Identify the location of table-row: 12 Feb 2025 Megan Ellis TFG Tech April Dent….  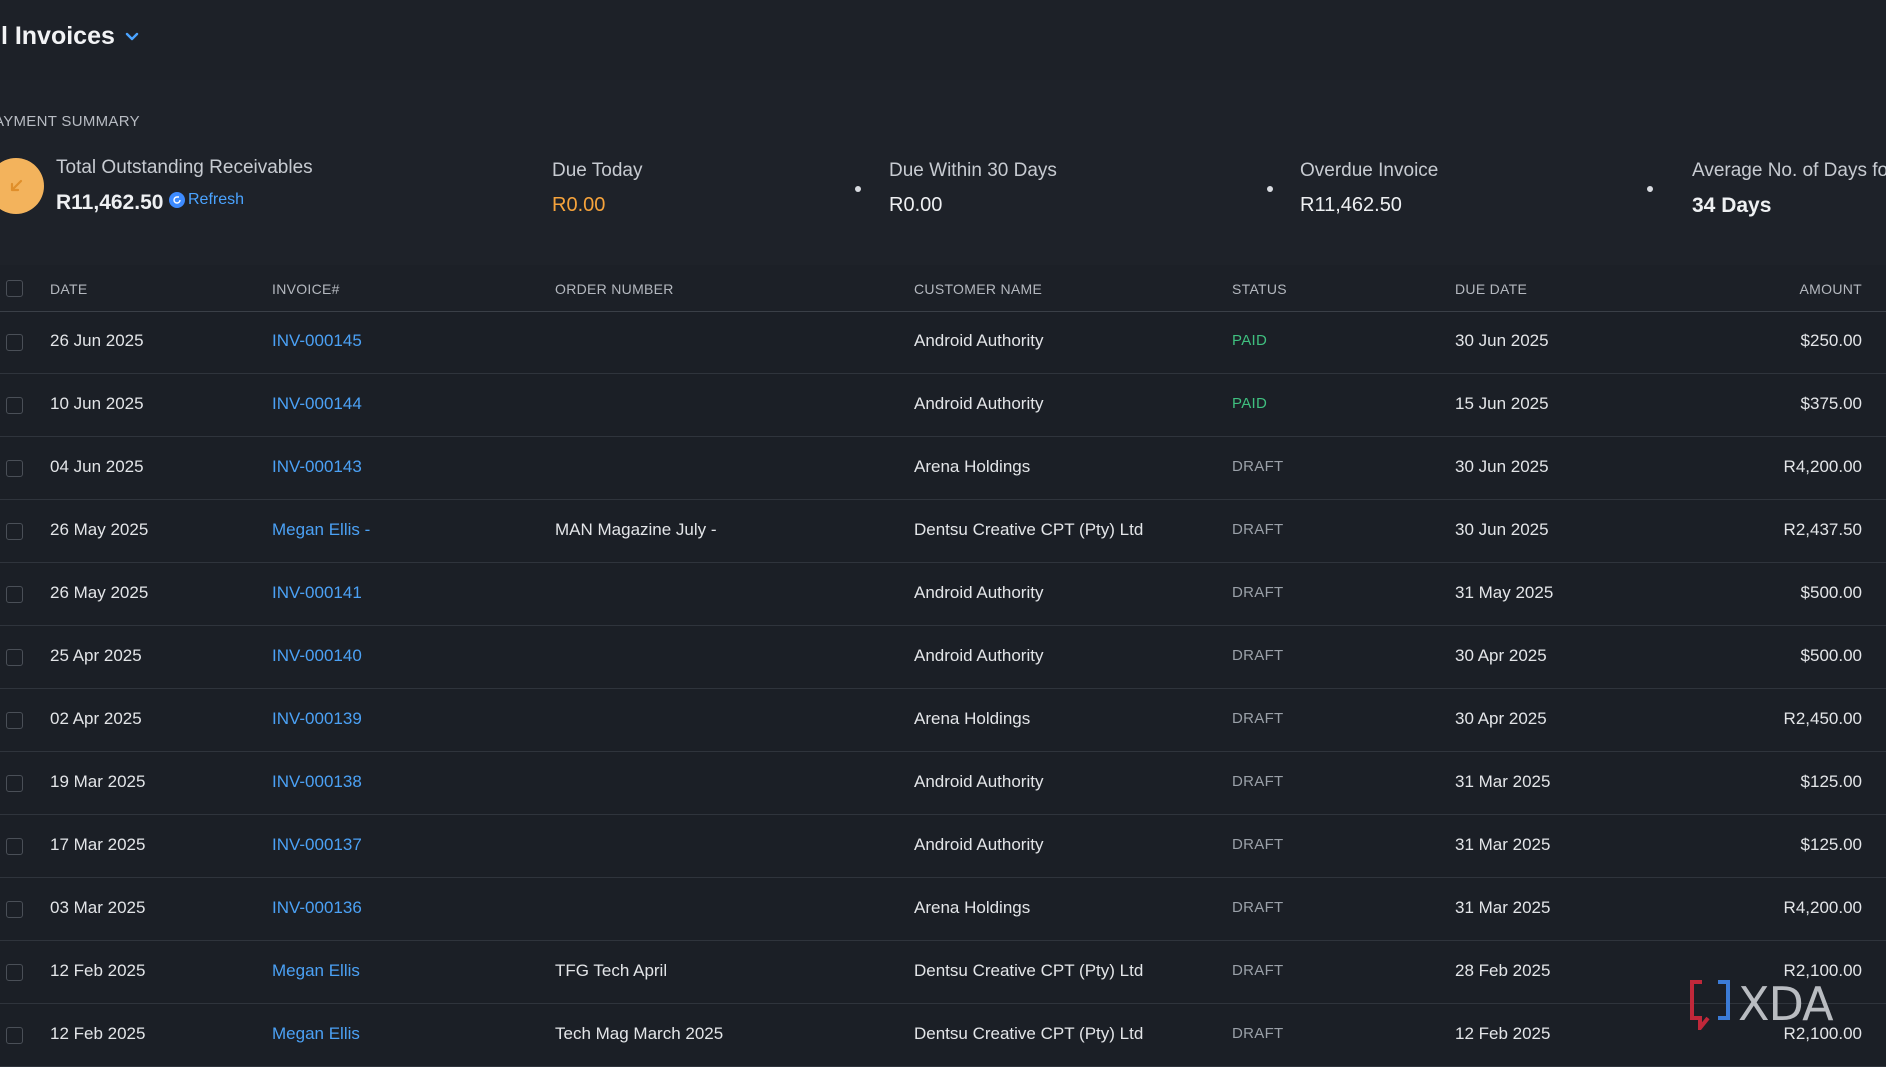
(943, 972).